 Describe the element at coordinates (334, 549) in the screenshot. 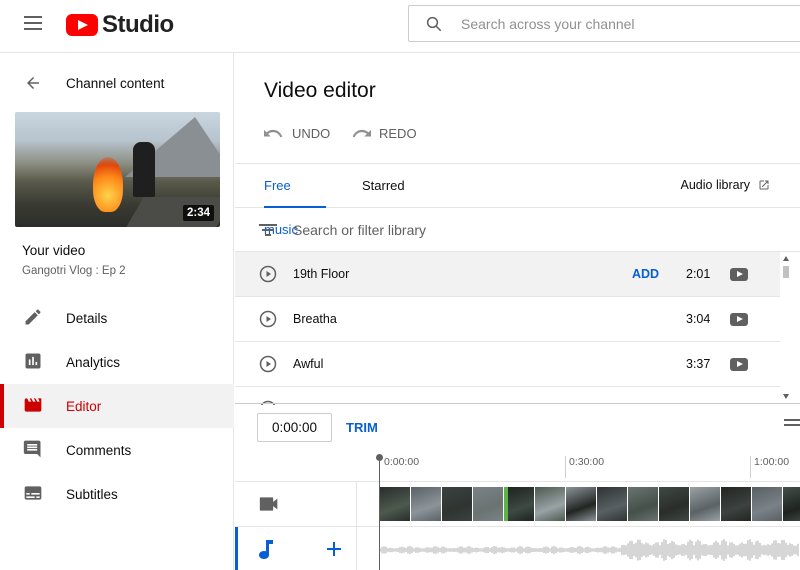

I see `add-audio-icon` at that location.